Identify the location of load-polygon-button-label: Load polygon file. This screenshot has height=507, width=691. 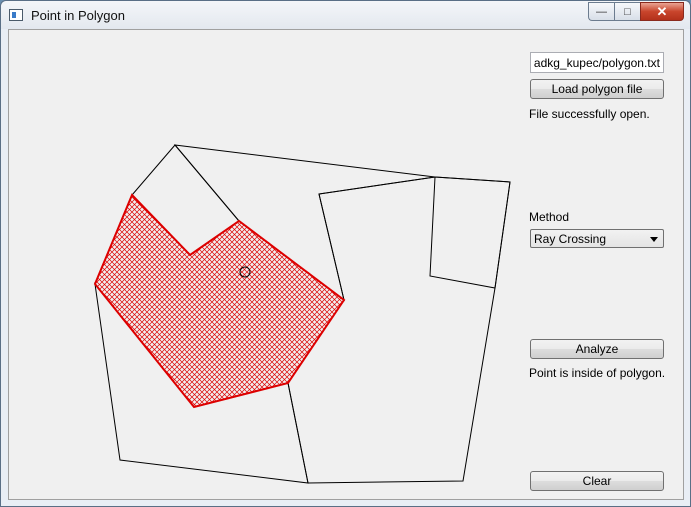
(597, 89).